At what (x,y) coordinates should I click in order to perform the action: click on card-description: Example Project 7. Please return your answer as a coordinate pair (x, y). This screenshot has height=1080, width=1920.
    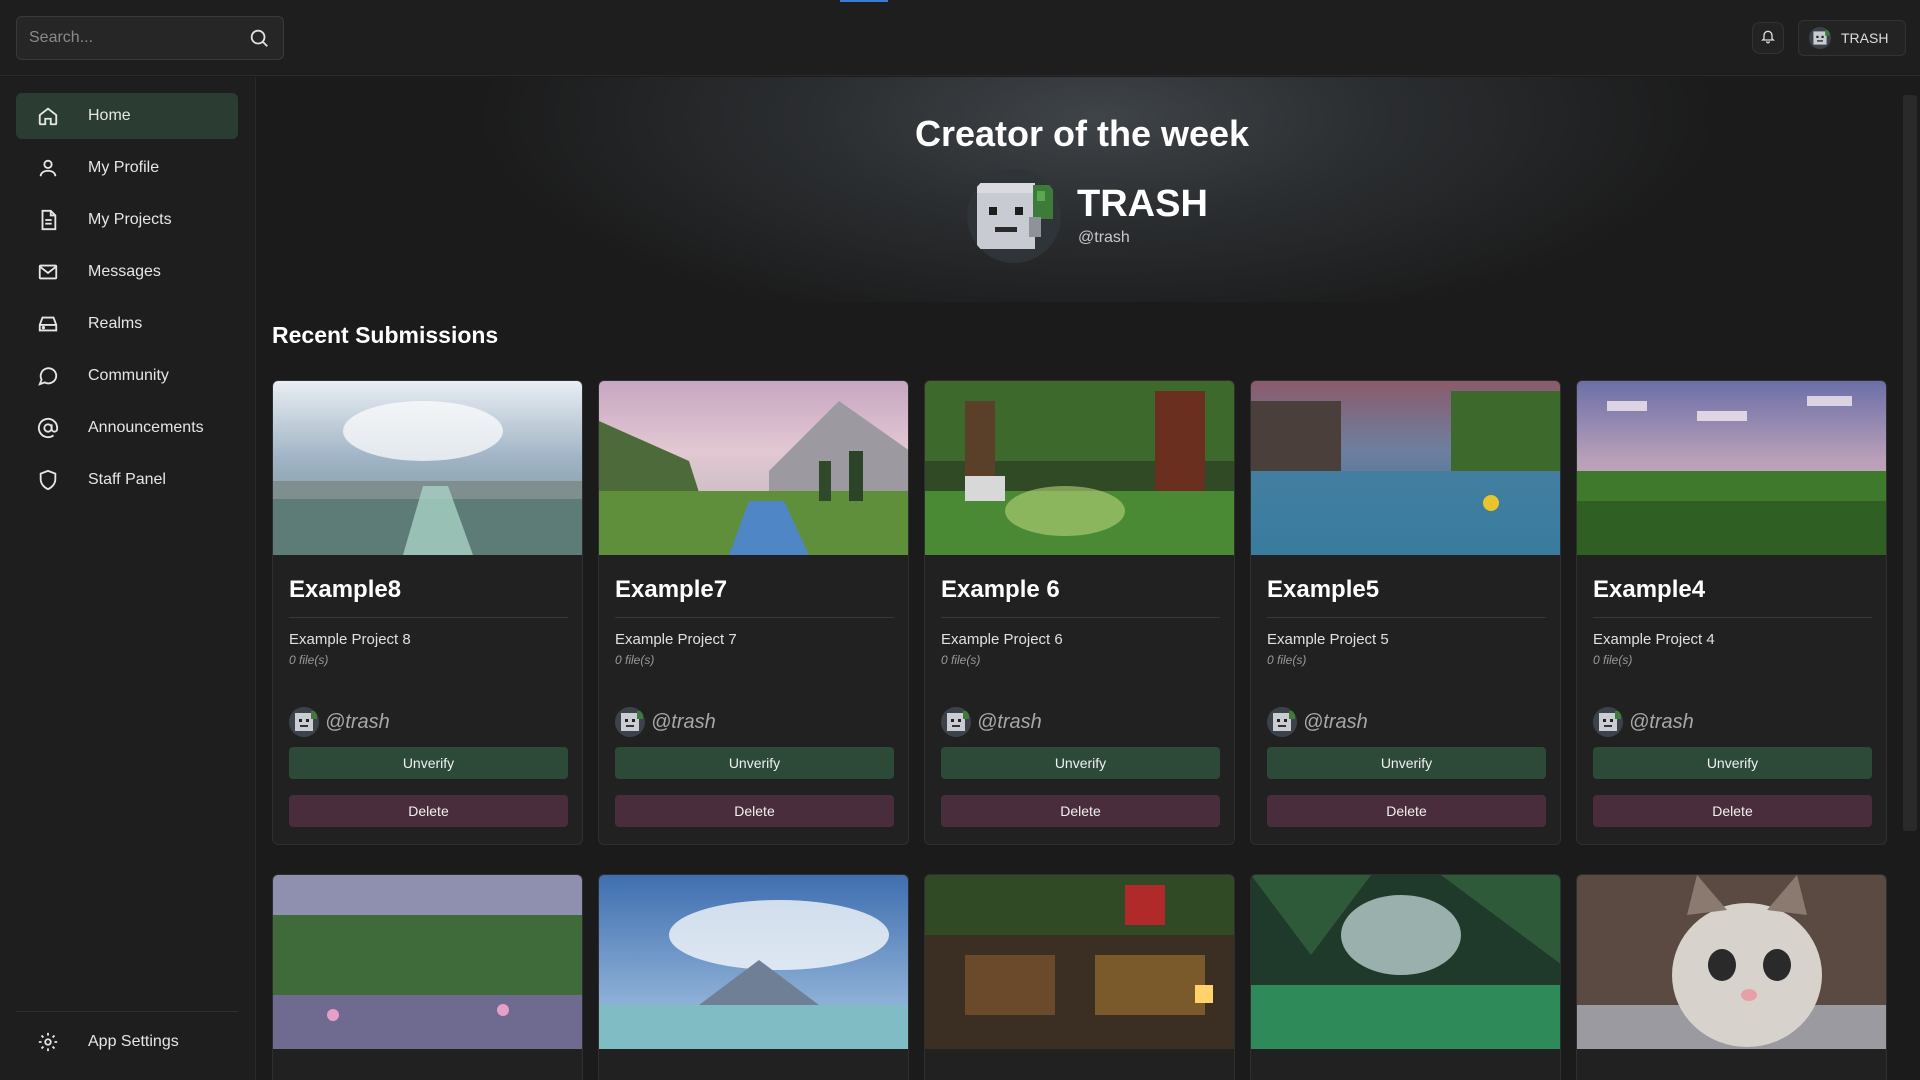
    Looking at the image, I should click on (676, 639).